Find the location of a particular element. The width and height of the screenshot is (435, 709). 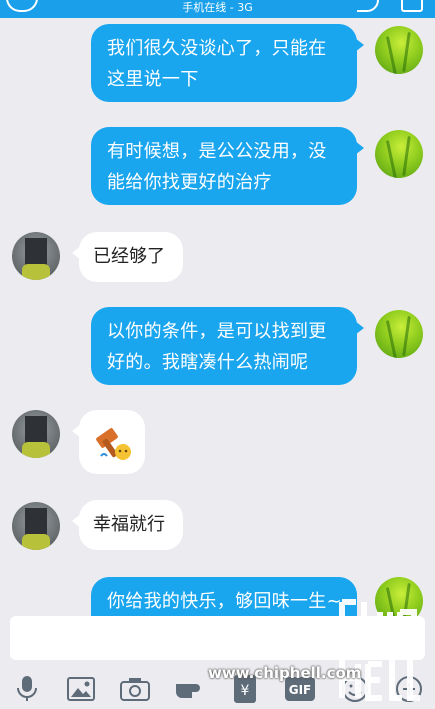

message-bubble-incoming: 幸福就行 is located at coordinates (127, 525).